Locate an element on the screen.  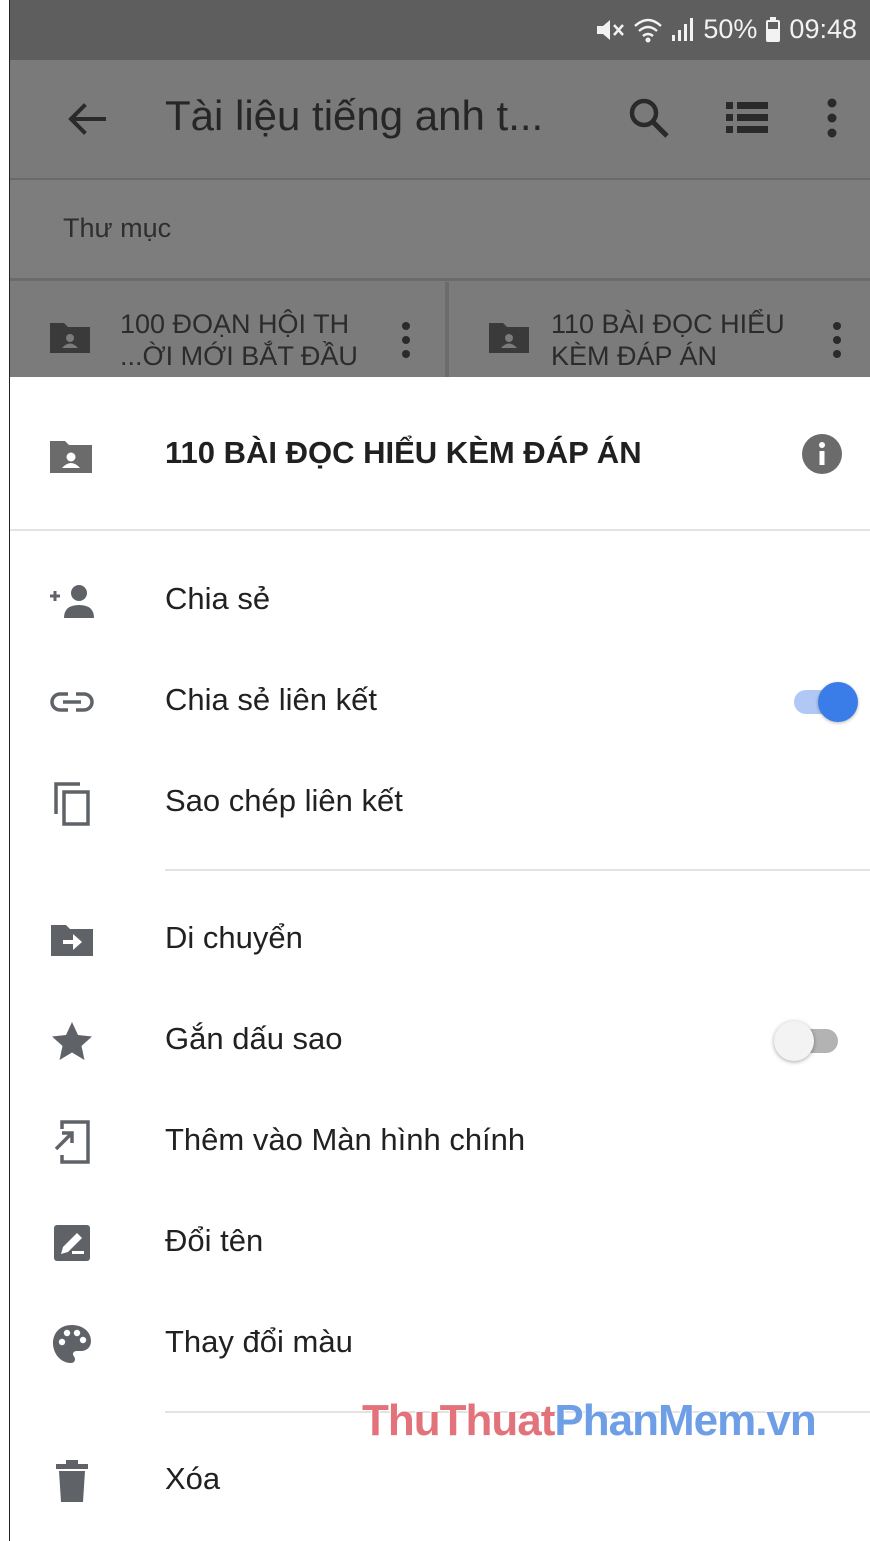
share-link-toggle is located at coordinates (822, 702).